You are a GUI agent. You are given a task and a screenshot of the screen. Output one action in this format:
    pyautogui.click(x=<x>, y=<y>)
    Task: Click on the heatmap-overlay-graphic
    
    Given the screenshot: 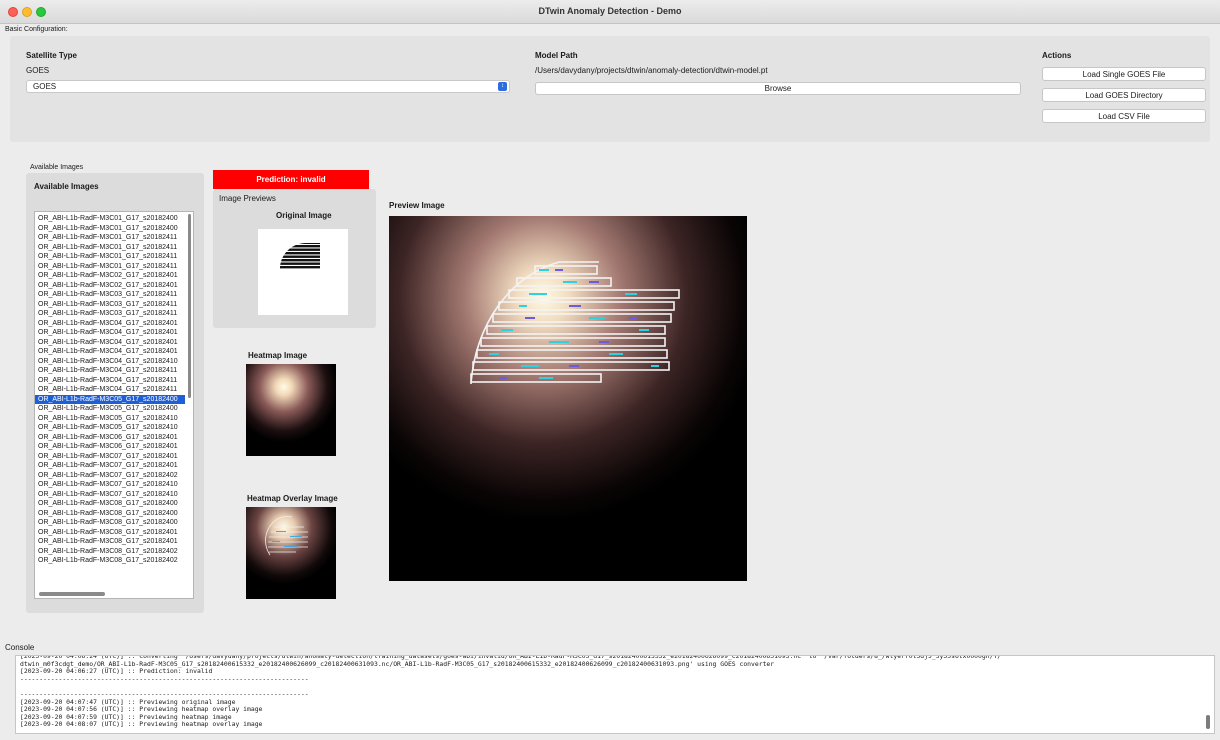 What is the action you would take?
    pyautogui.click(x=291, y=553)
    